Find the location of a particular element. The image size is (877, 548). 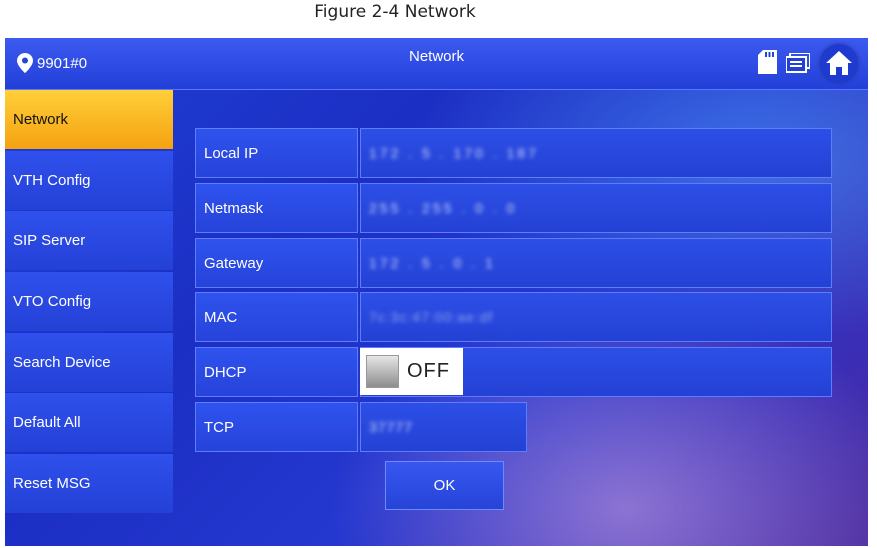

sidebar-item-vto-config: VTO Config is located at coordinates (89, 302).